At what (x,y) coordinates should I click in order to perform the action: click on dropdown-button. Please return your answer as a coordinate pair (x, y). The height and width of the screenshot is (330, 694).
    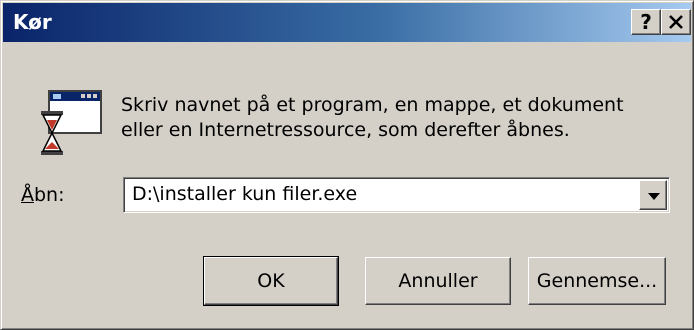
    Looking at the image, I should click on (653, 195).